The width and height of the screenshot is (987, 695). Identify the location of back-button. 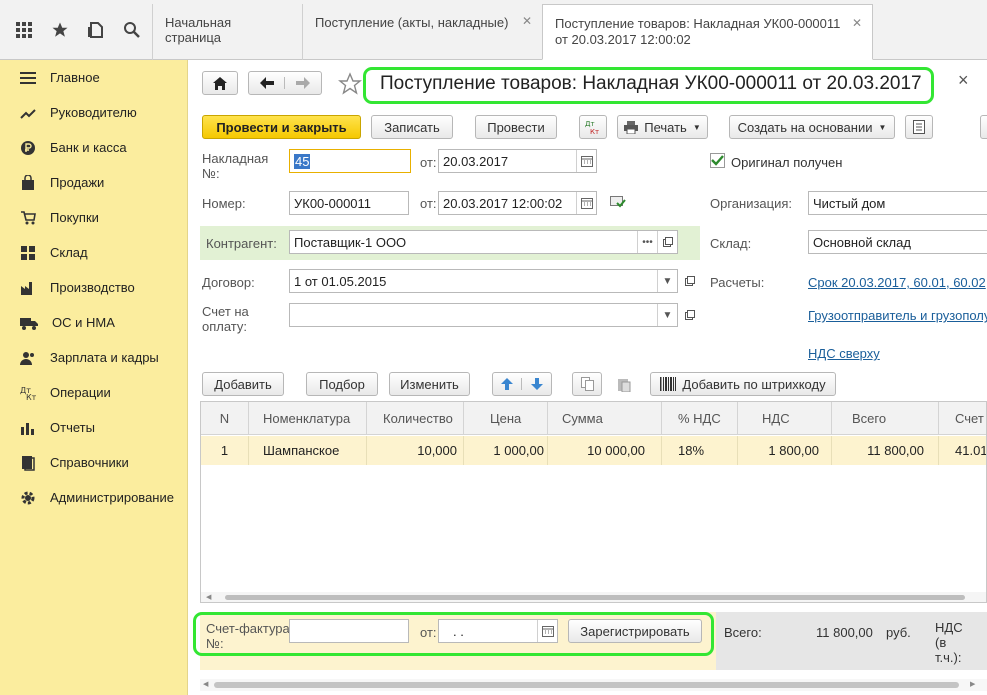
(267, 83).